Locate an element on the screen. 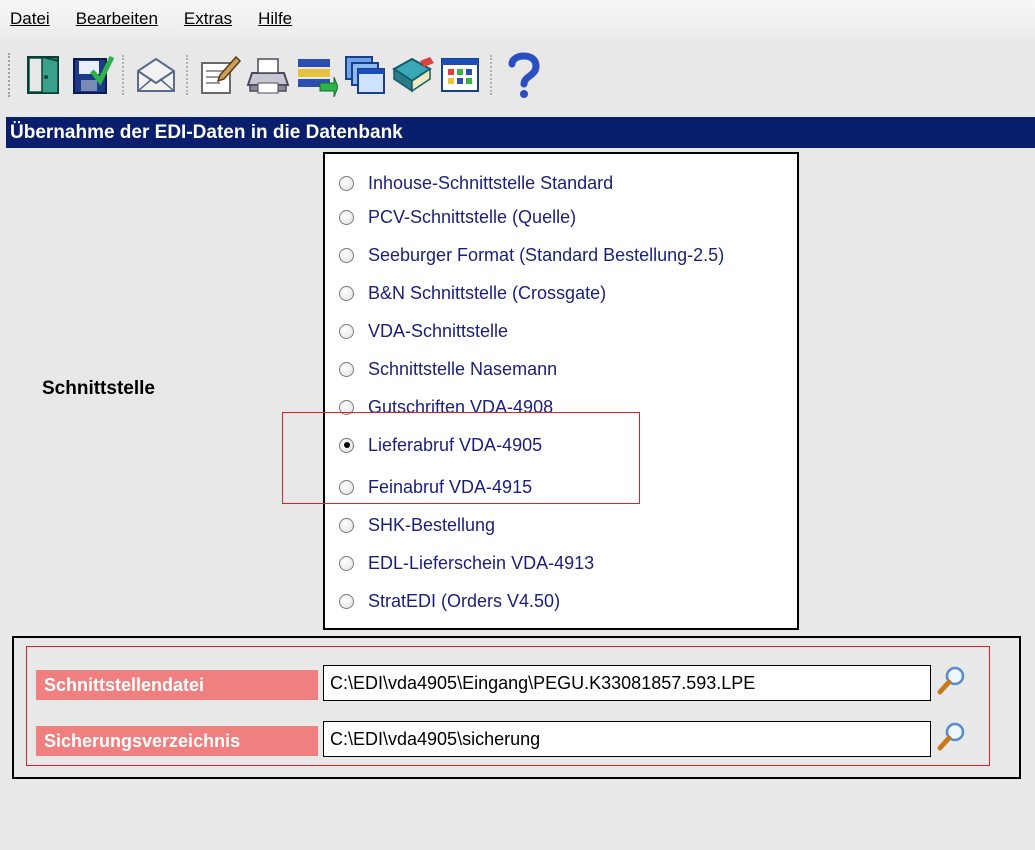 This screenshot has height=850, width=1035. book-icon is located at coordinates (413, 75).